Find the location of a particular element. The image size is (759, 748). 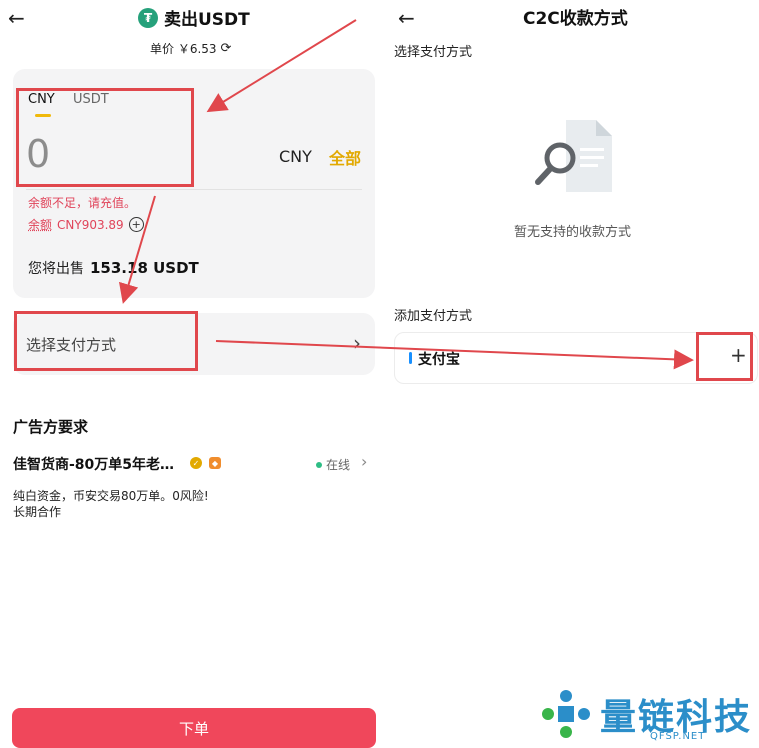

watermark: 量链科技 is located at coordinates (646, 714).